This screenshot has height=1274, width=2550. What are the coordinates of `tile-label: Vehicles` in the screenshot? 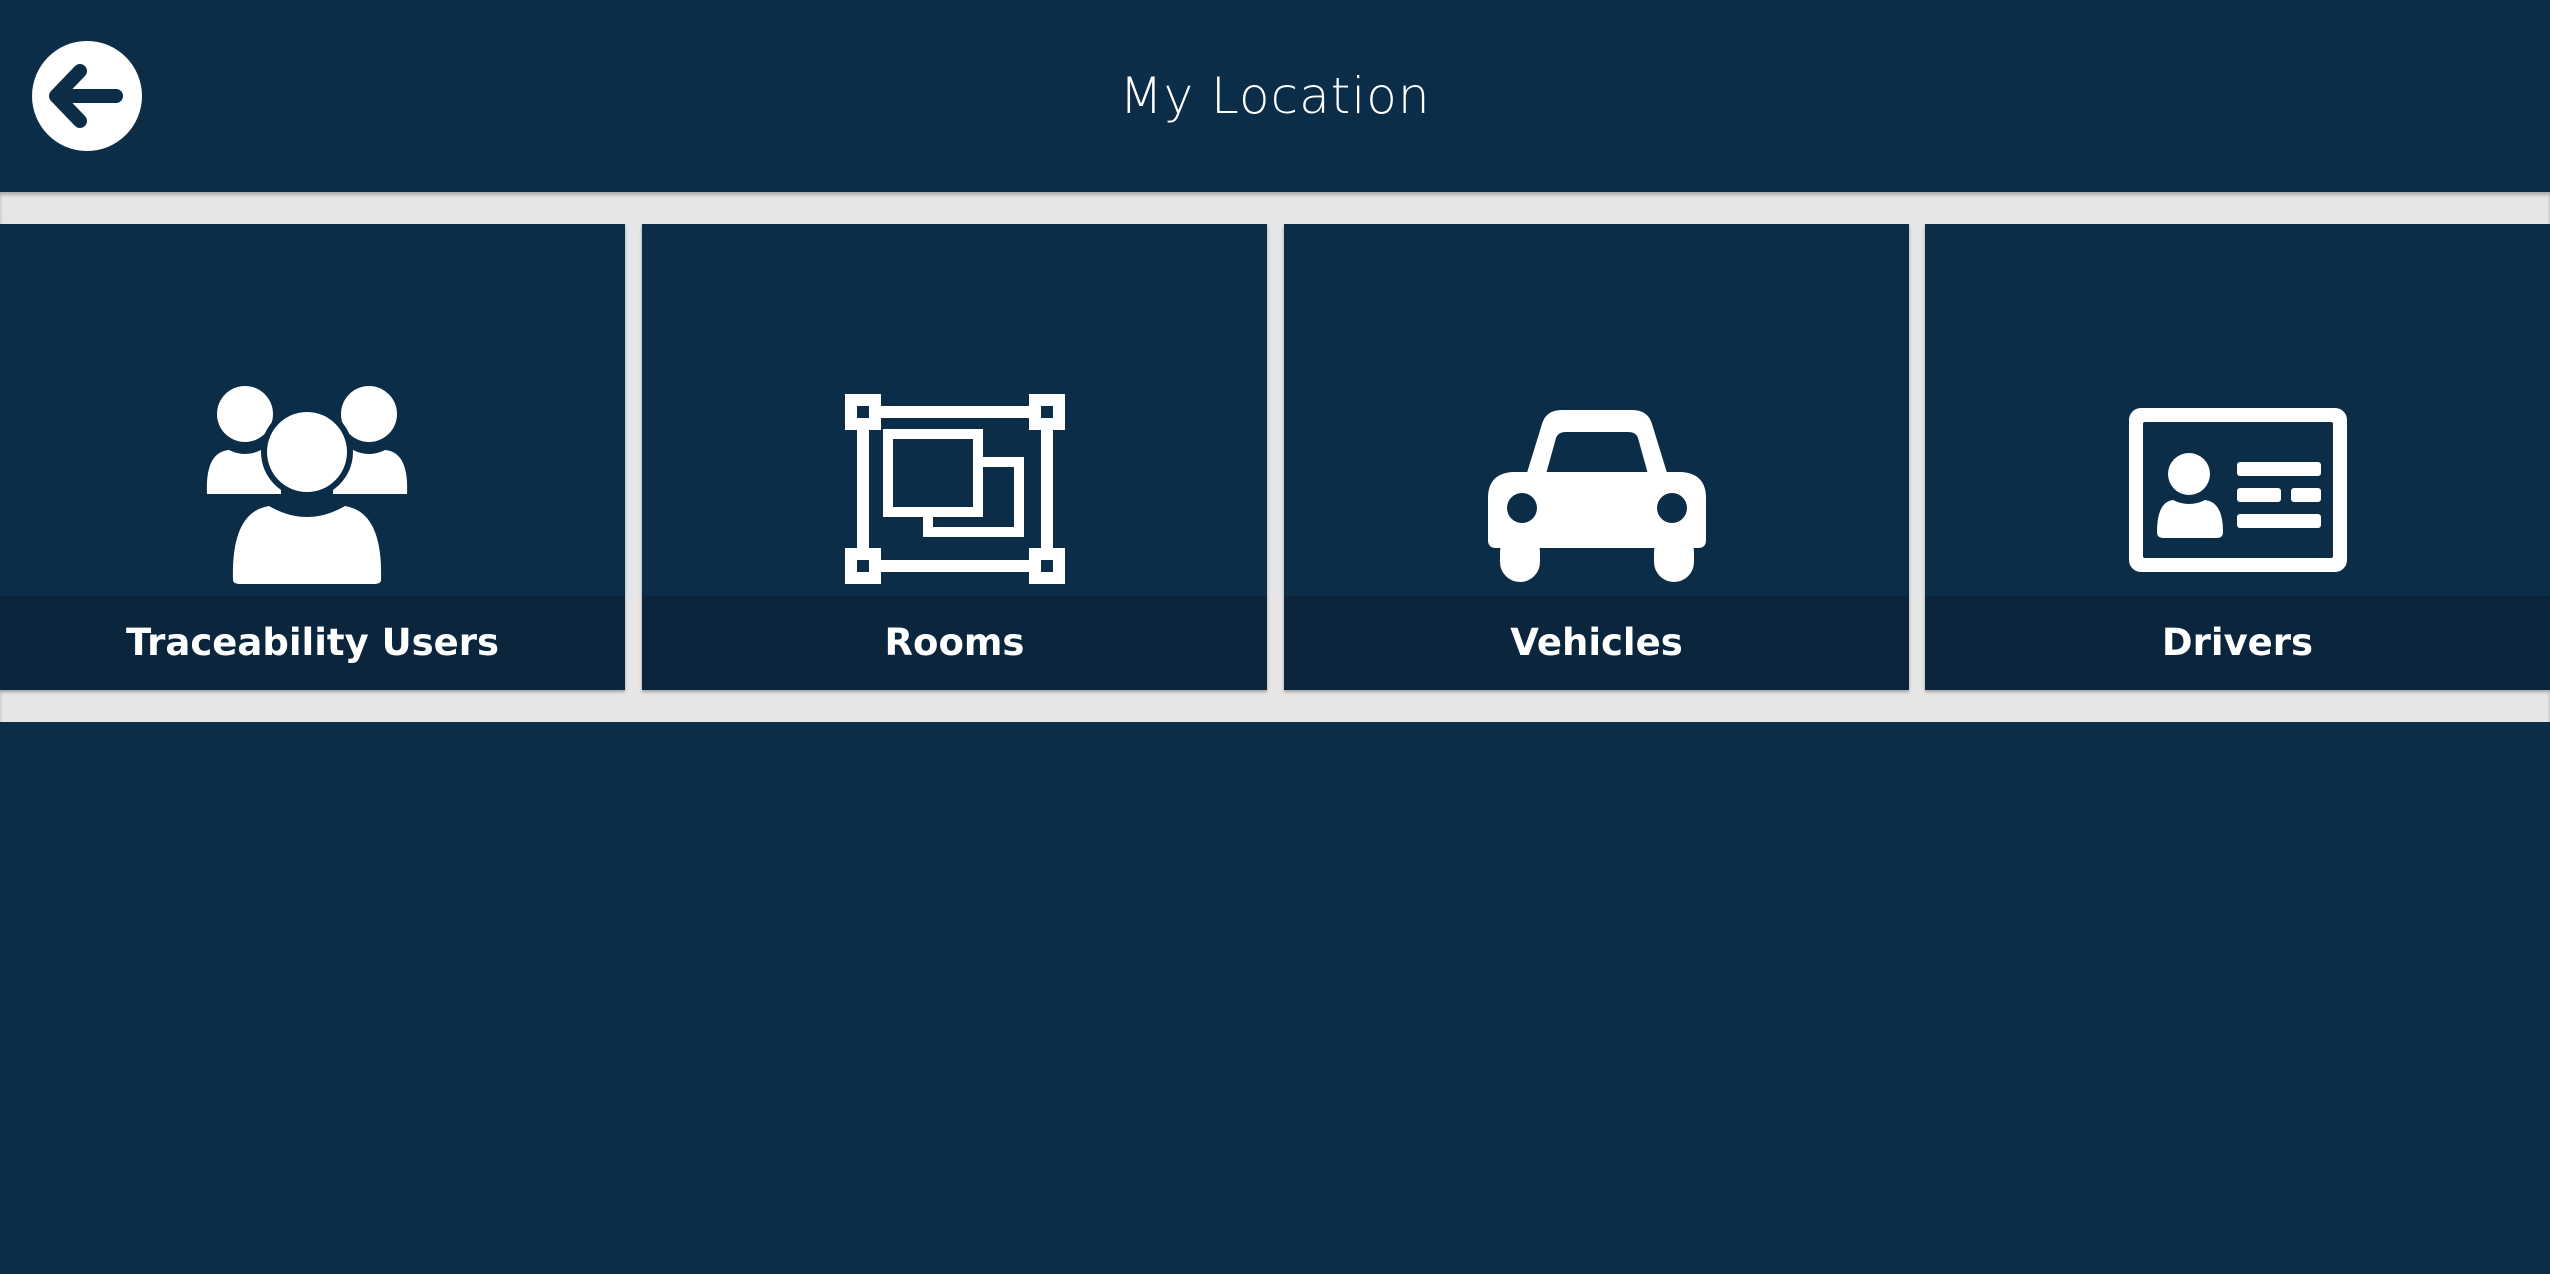 It's located at (1596, 642).